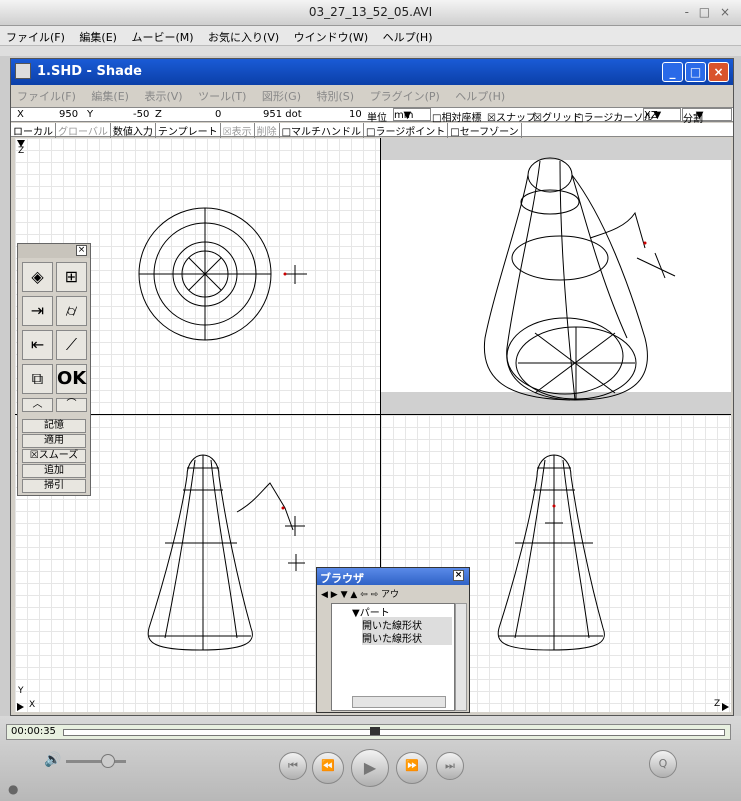 This screenshot has width=741, height=801. I want to click on snap-checkbox: ☒スナップ, so click(511, 116).